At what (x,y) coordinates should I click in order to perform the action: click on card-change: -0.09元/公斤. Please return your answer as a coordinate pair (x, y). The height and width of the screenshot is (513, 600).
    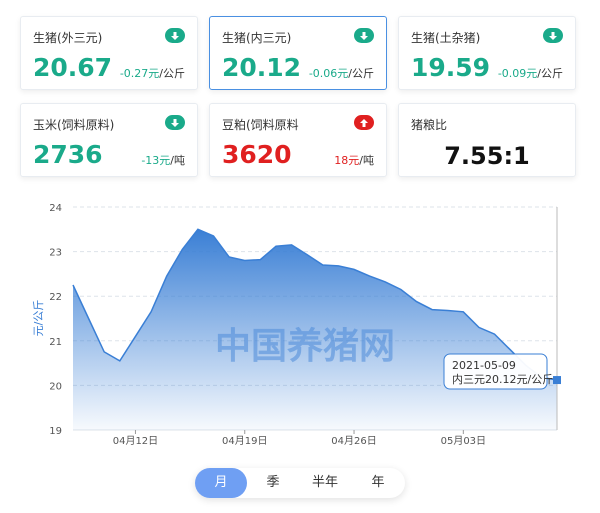
    Looking at the image, I should click on (530, 73).